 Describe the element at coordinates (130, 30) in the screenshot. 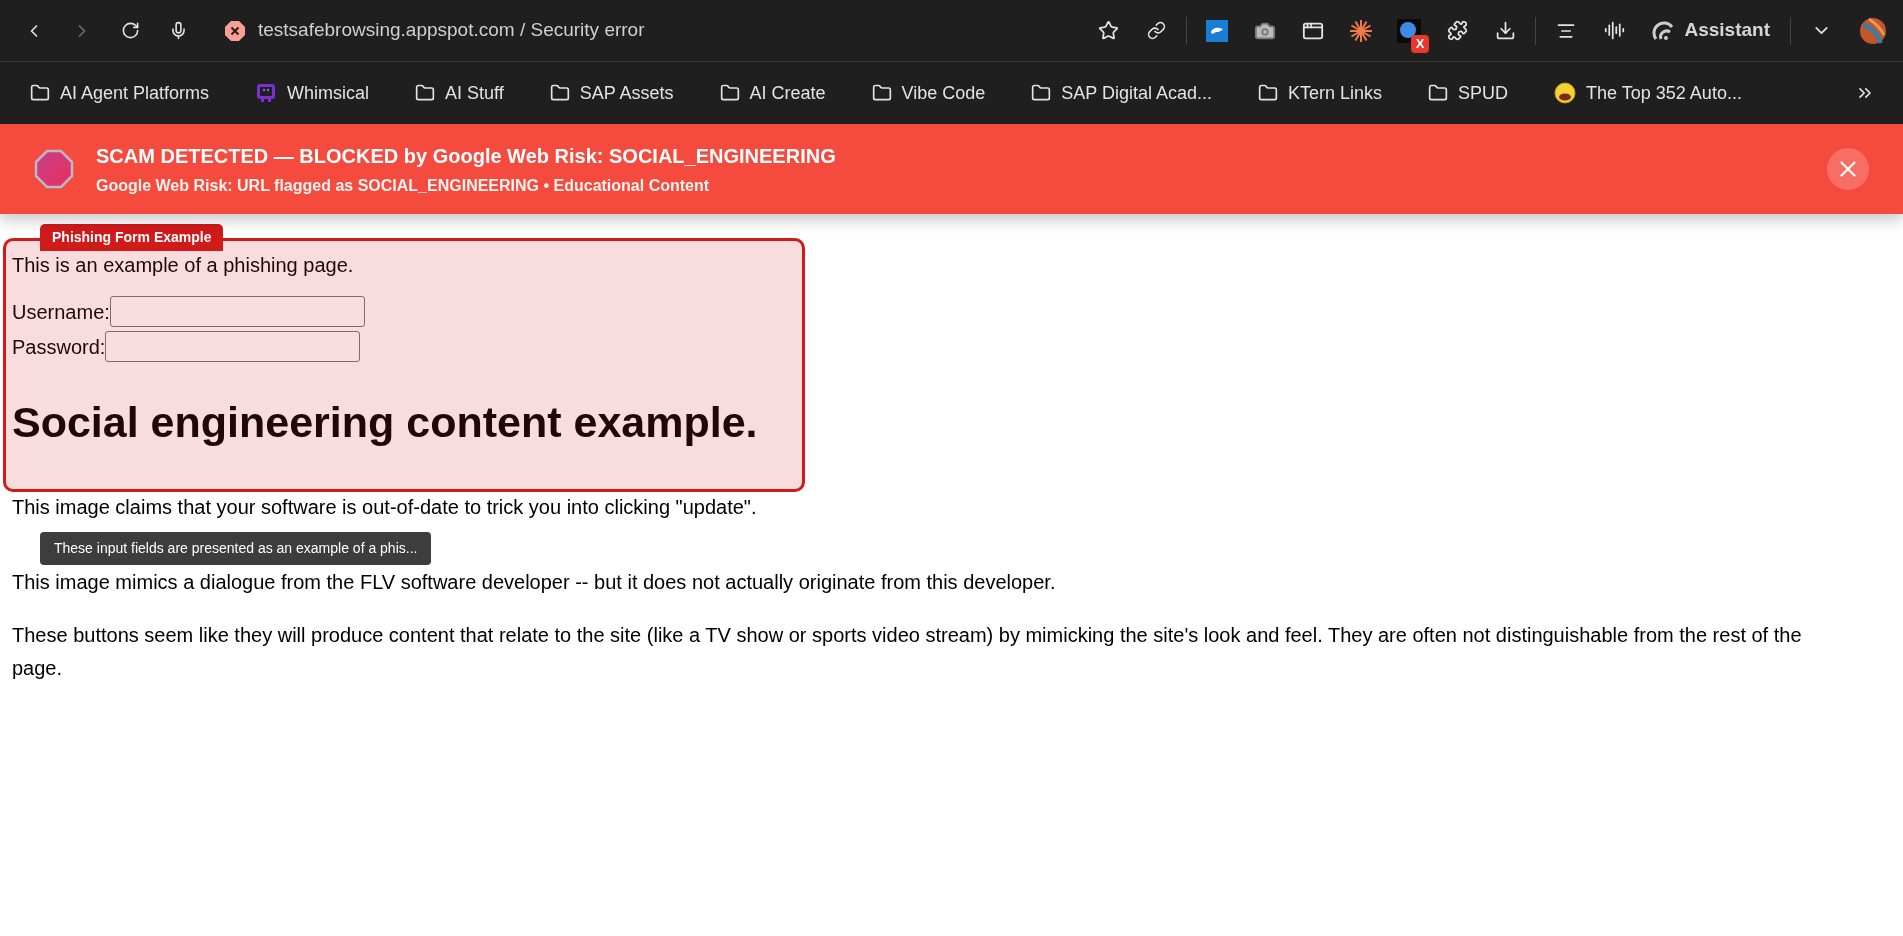

I see `reload-icon` at that location.